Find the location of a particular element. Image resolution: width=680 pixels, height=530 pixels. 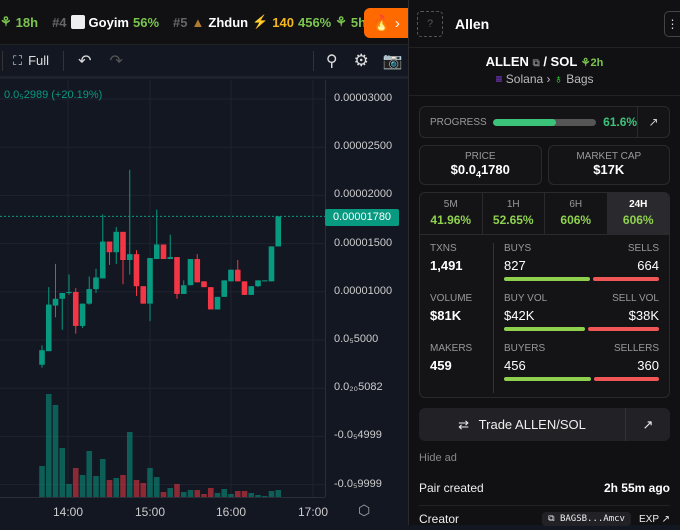

price-tick: 0.0₂₀5082 is located at coordinates (358, 387).